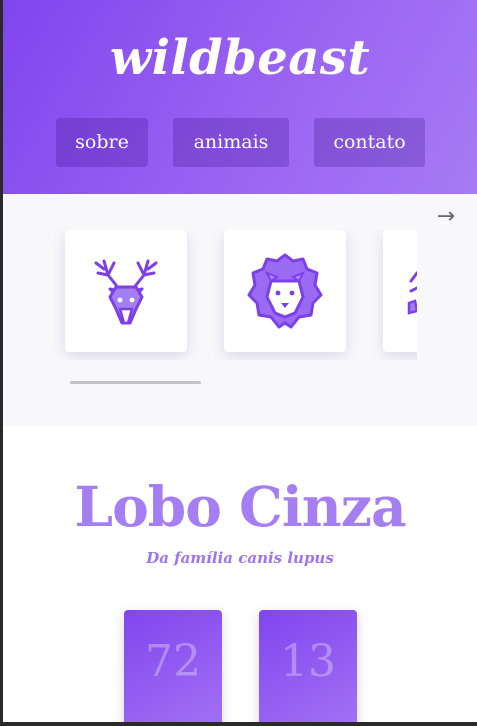 This screenshot has height=726, width=477. I want to click on card-partial, so click(400, 291).